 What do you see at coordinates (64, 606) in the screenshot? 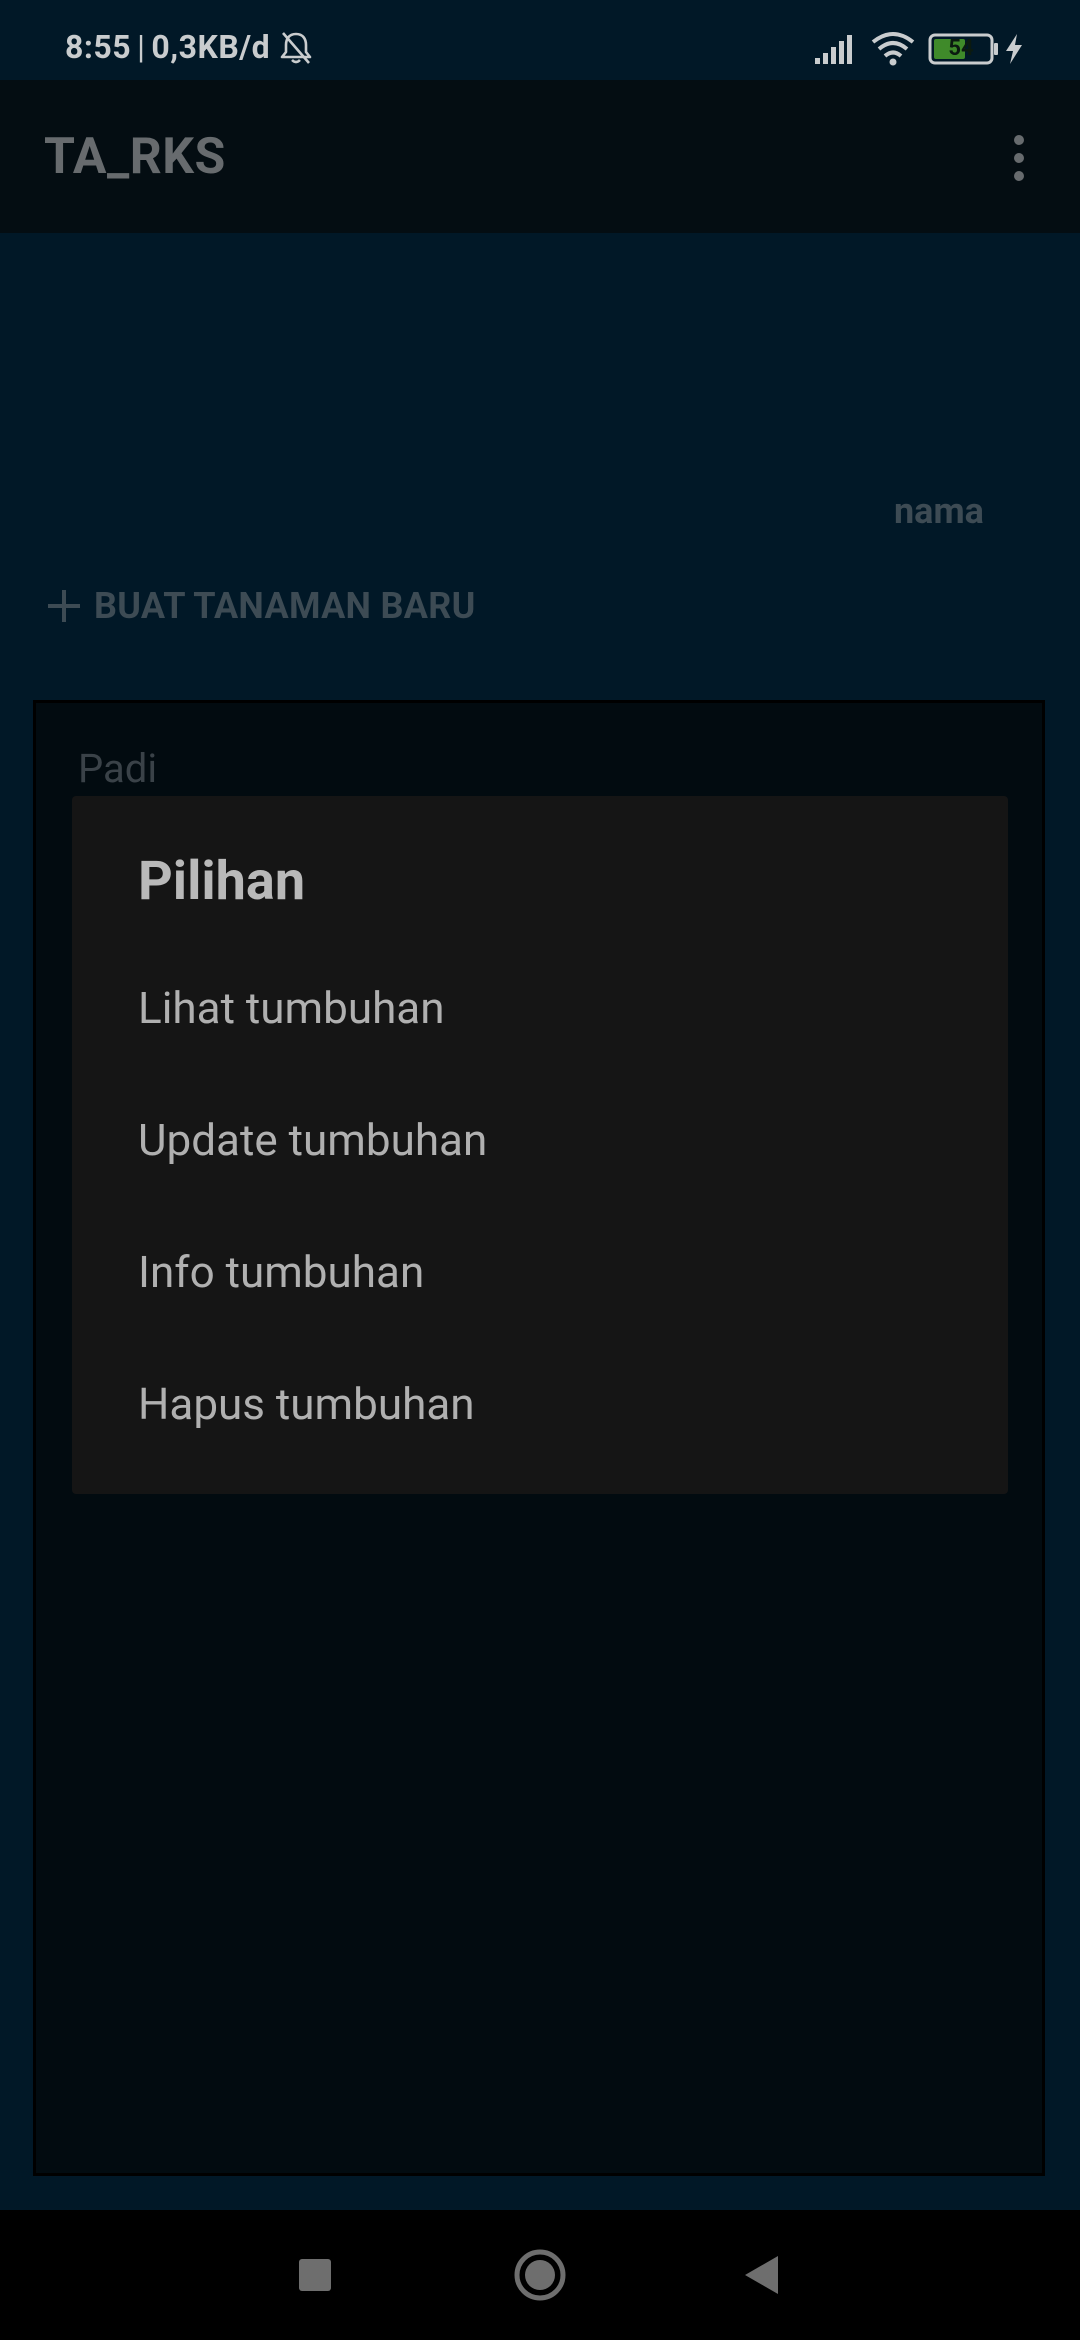
I see `plus-icon` at bounding box center [64, 606].